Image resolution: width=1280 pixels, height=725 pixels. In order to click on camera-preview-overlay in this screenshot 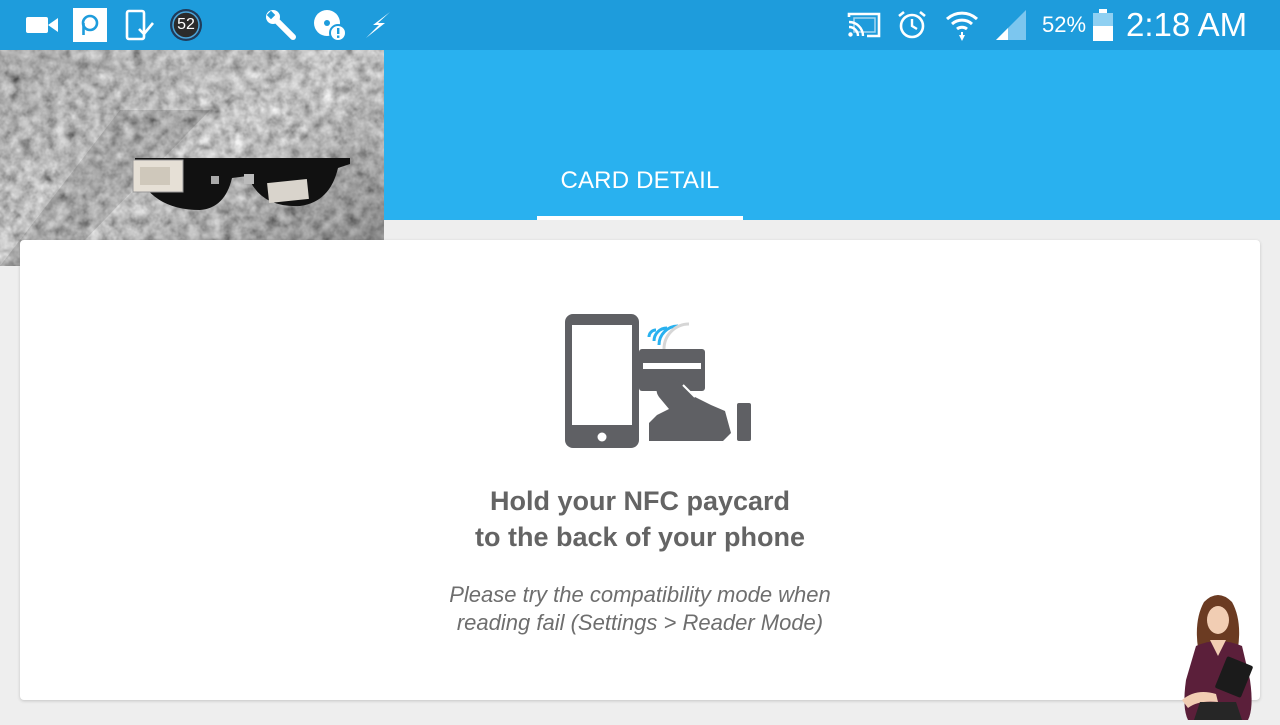, I will do `click(192, 158)`.